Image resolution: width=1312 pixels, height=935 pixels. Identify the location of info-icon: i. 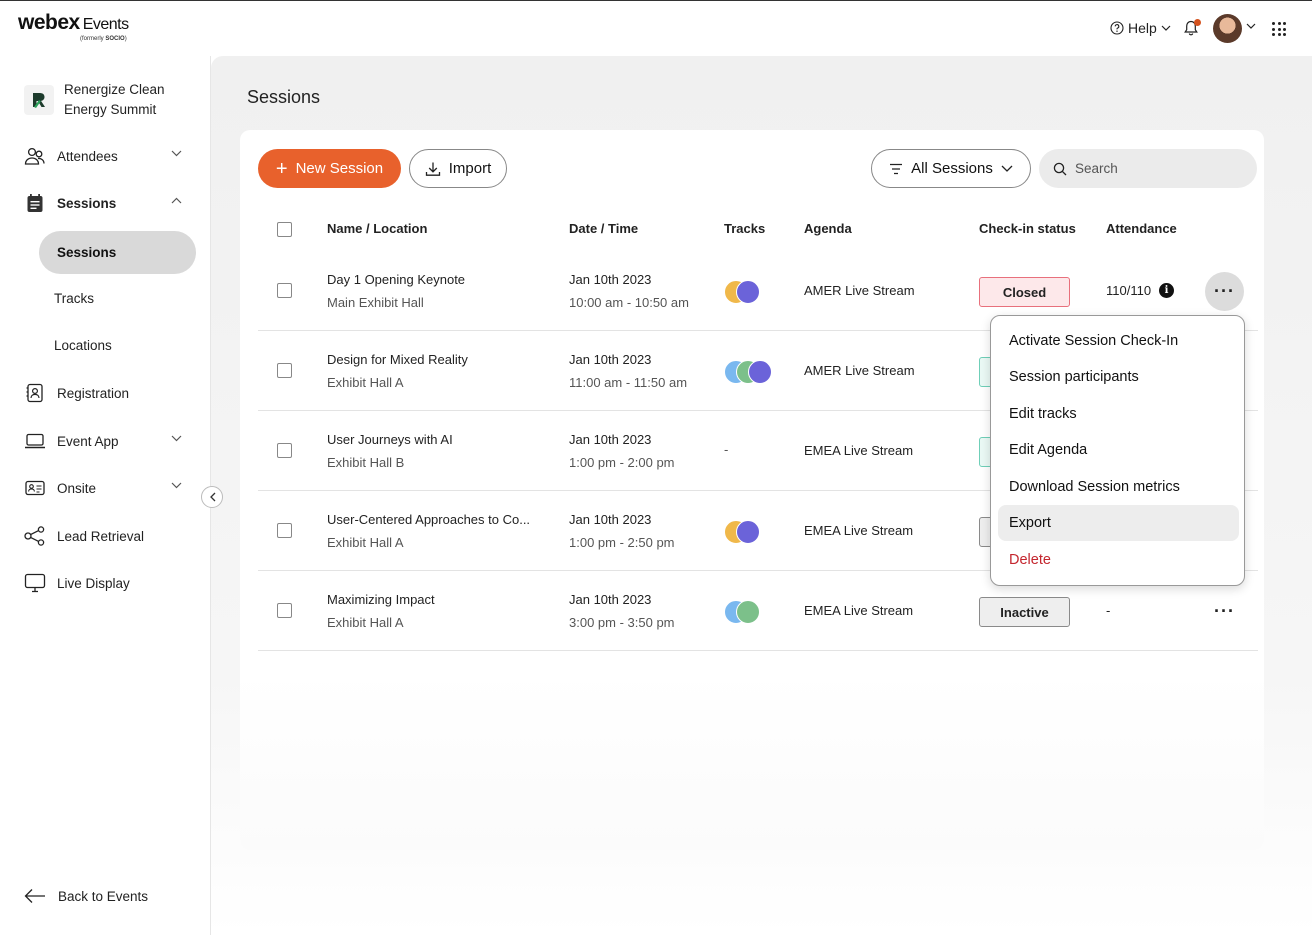
(1167, 290).